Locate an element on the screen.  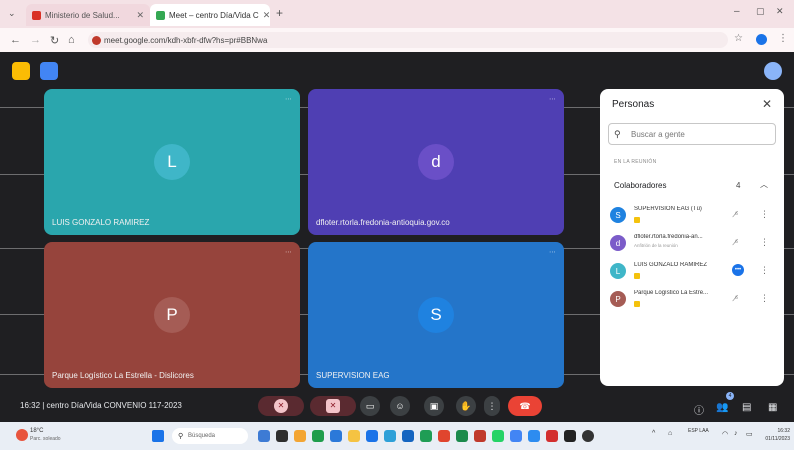
group-label: Colaboradores is located at coordinates (640, 185).